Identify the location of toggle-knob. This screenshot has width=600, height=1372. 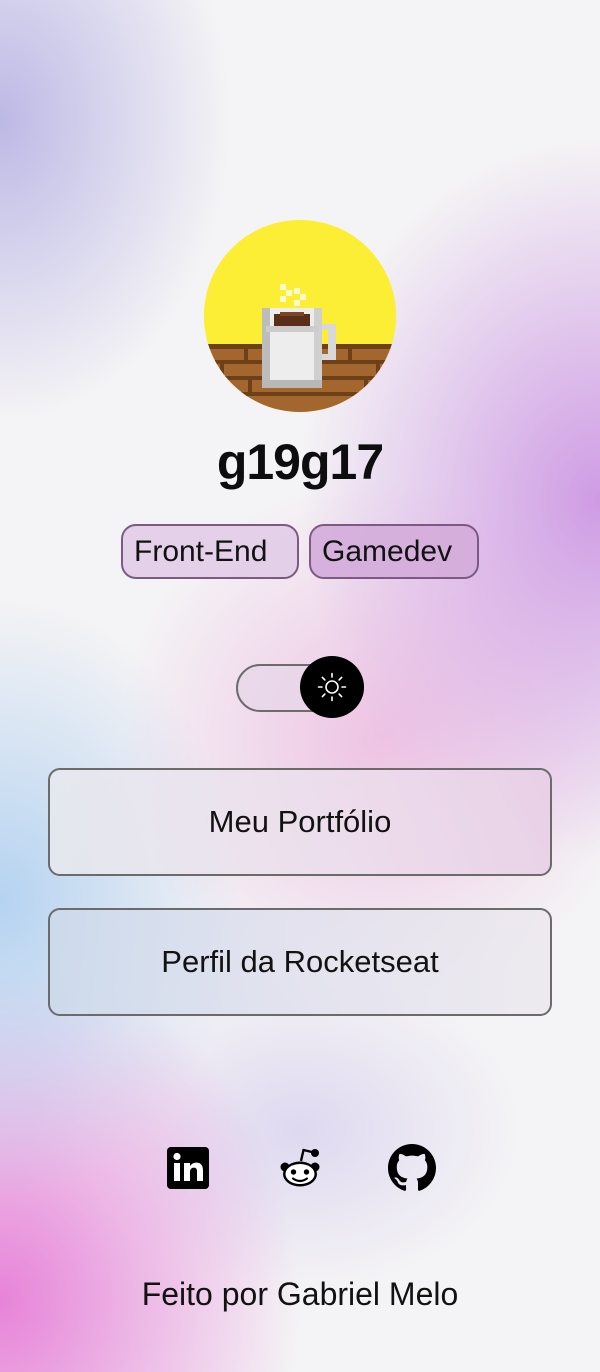
(332, 687).